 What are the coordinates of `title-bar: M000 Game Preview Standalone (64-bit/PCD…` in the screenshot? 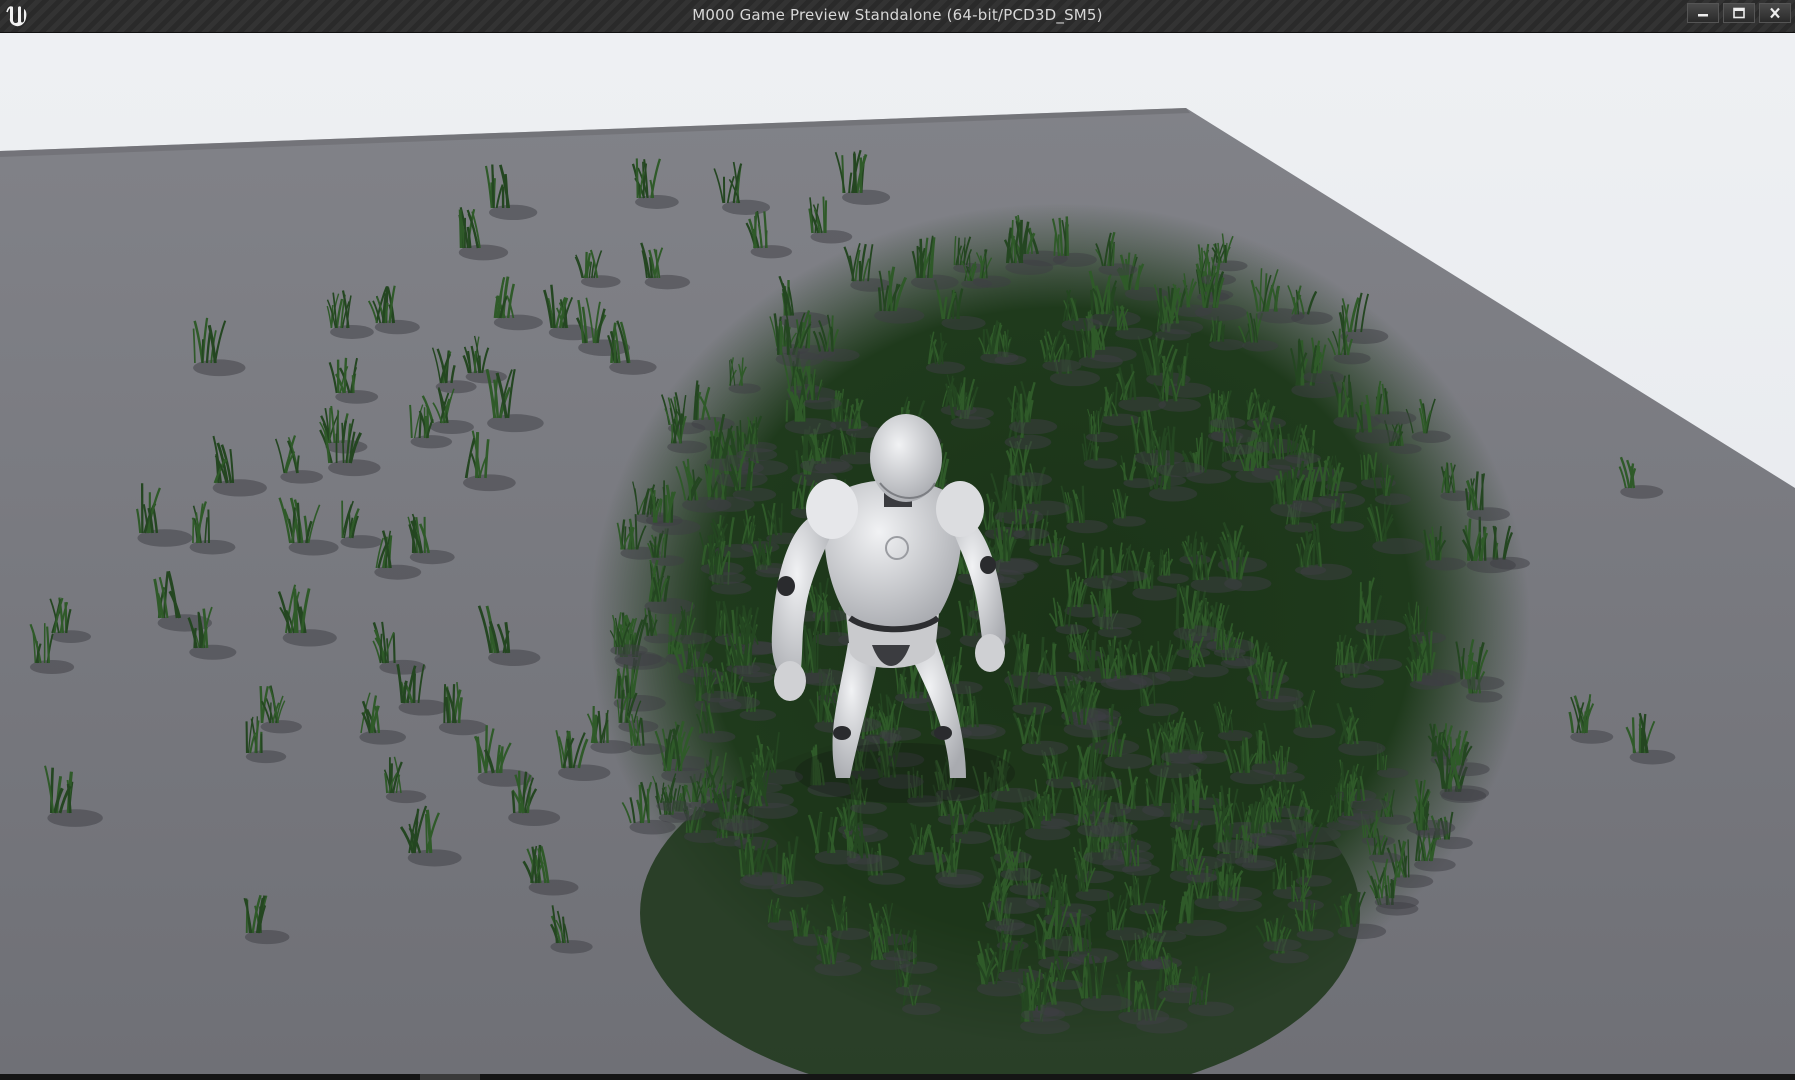 It's located at (897, 16).